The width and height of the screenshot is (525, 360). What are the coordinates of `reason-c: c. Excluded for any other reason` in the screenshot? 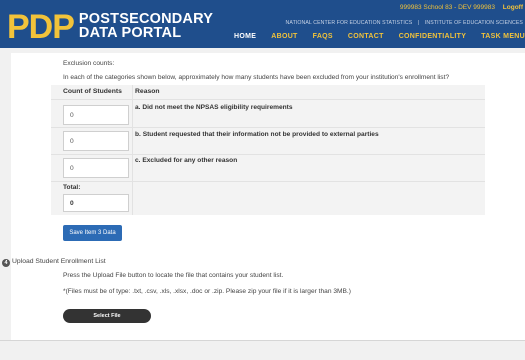 It's located at (186, 160).